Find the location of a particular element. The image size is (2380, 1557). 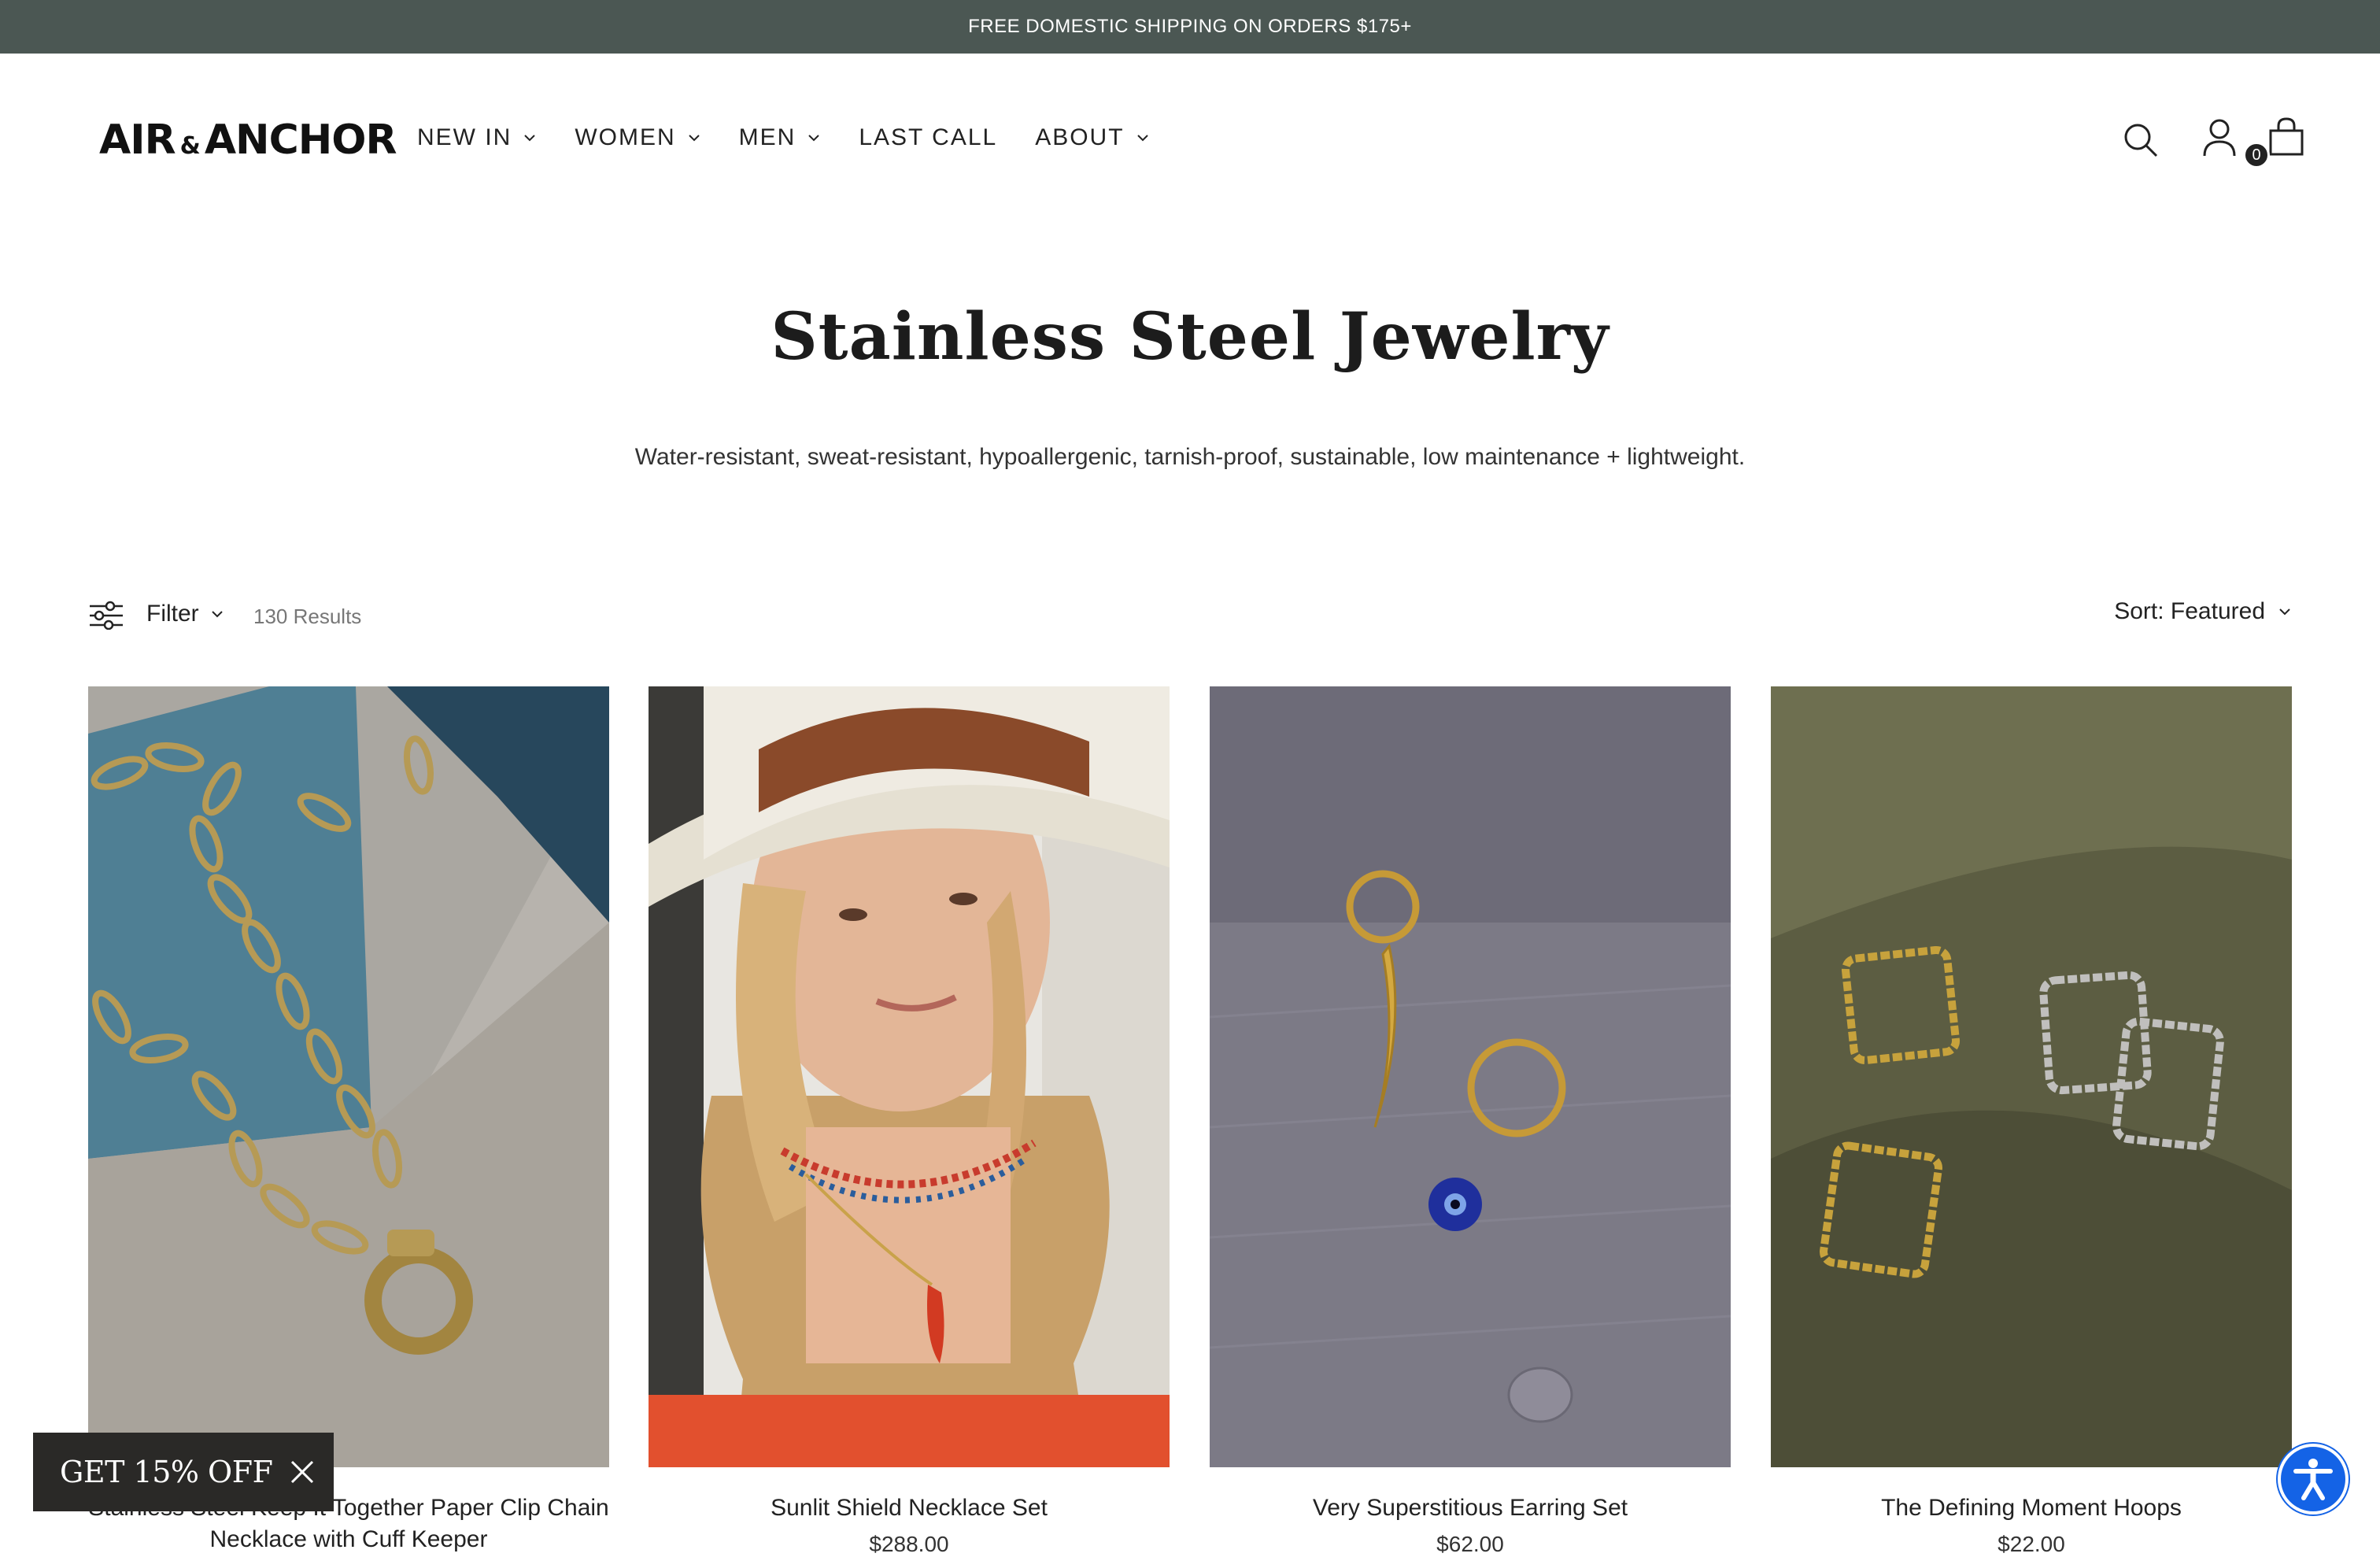

sort-label: Sort: Featured is located at coordinates (2189, 611).